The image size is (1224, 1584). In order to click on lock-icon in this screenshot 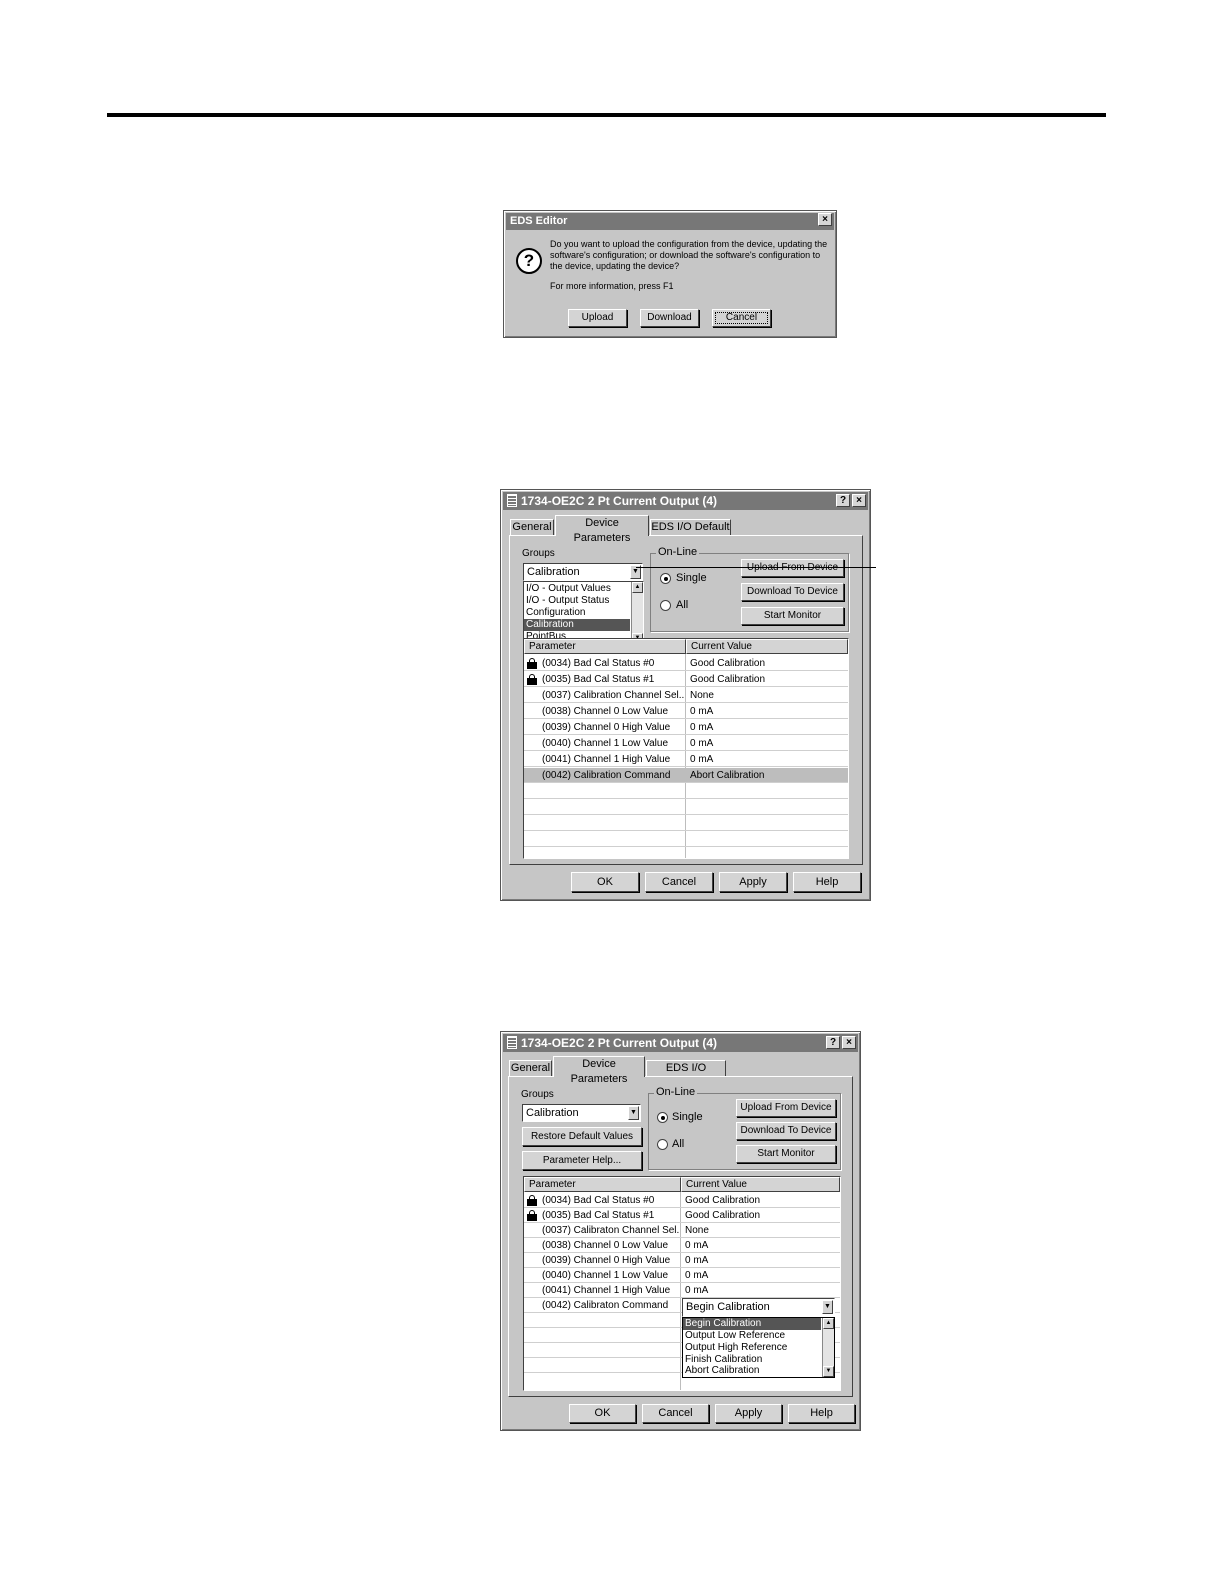, I will do `click(532, 679)`.